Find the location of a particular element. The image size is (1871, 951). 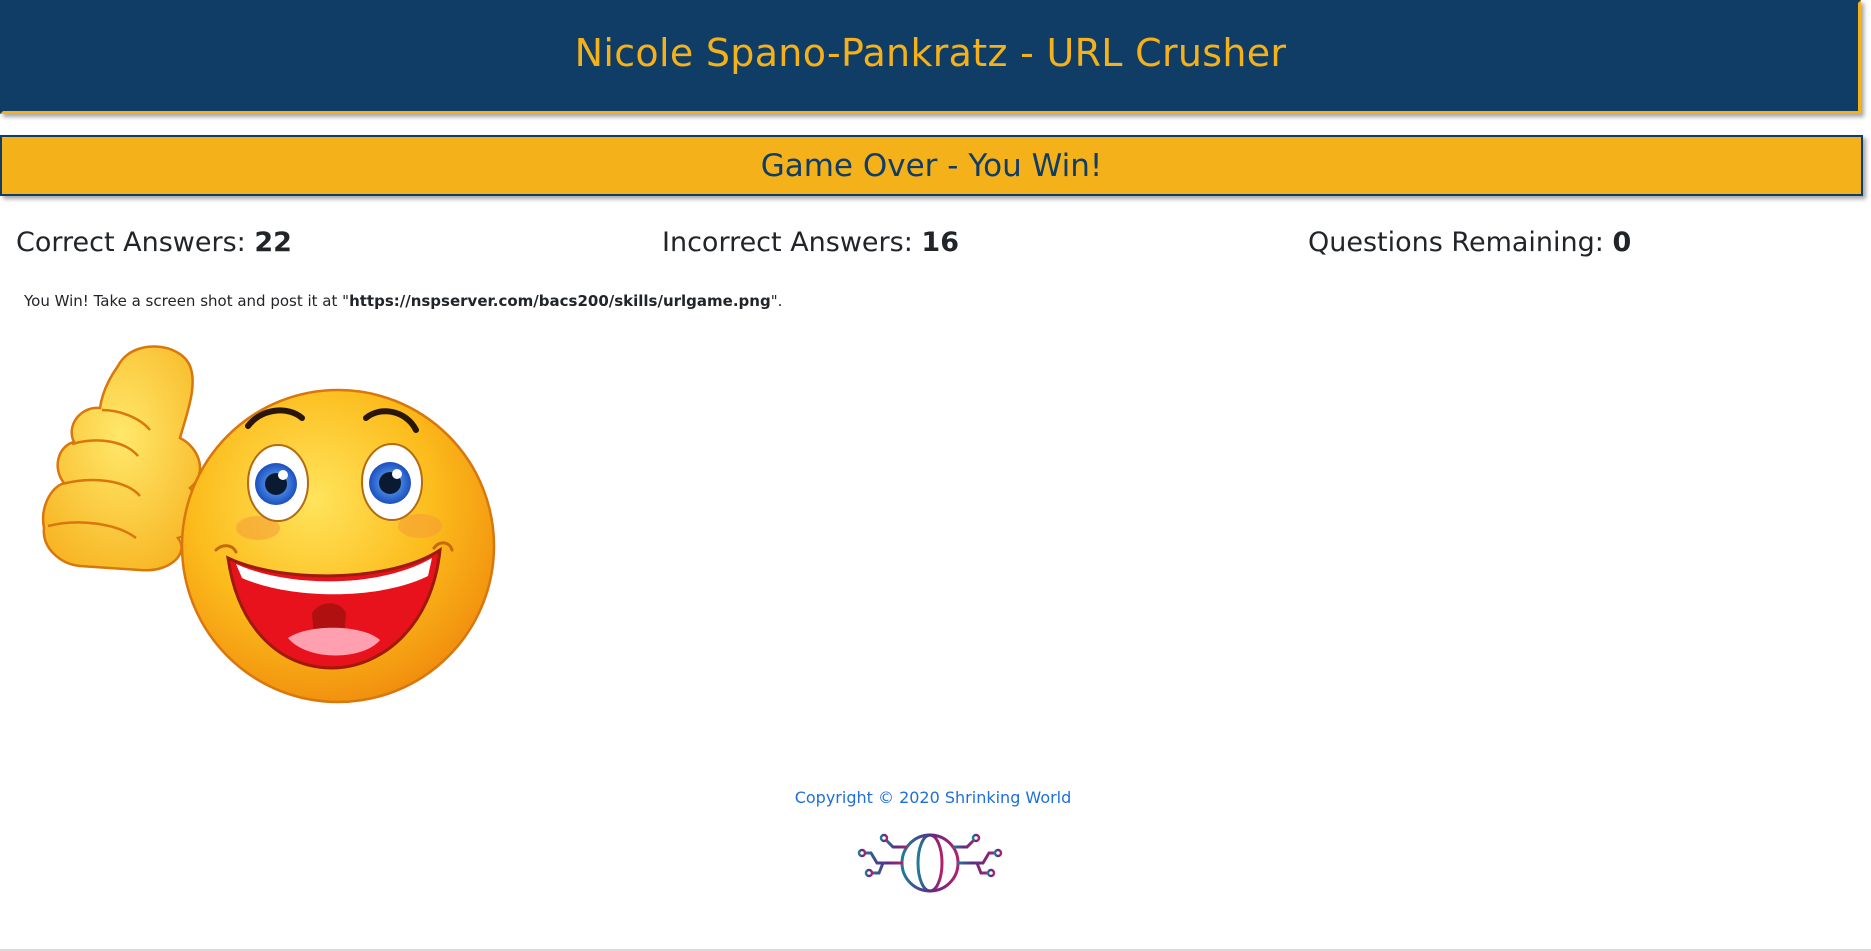

game-status-text: Game Over - You Win! is located at coordinates (931, 165).